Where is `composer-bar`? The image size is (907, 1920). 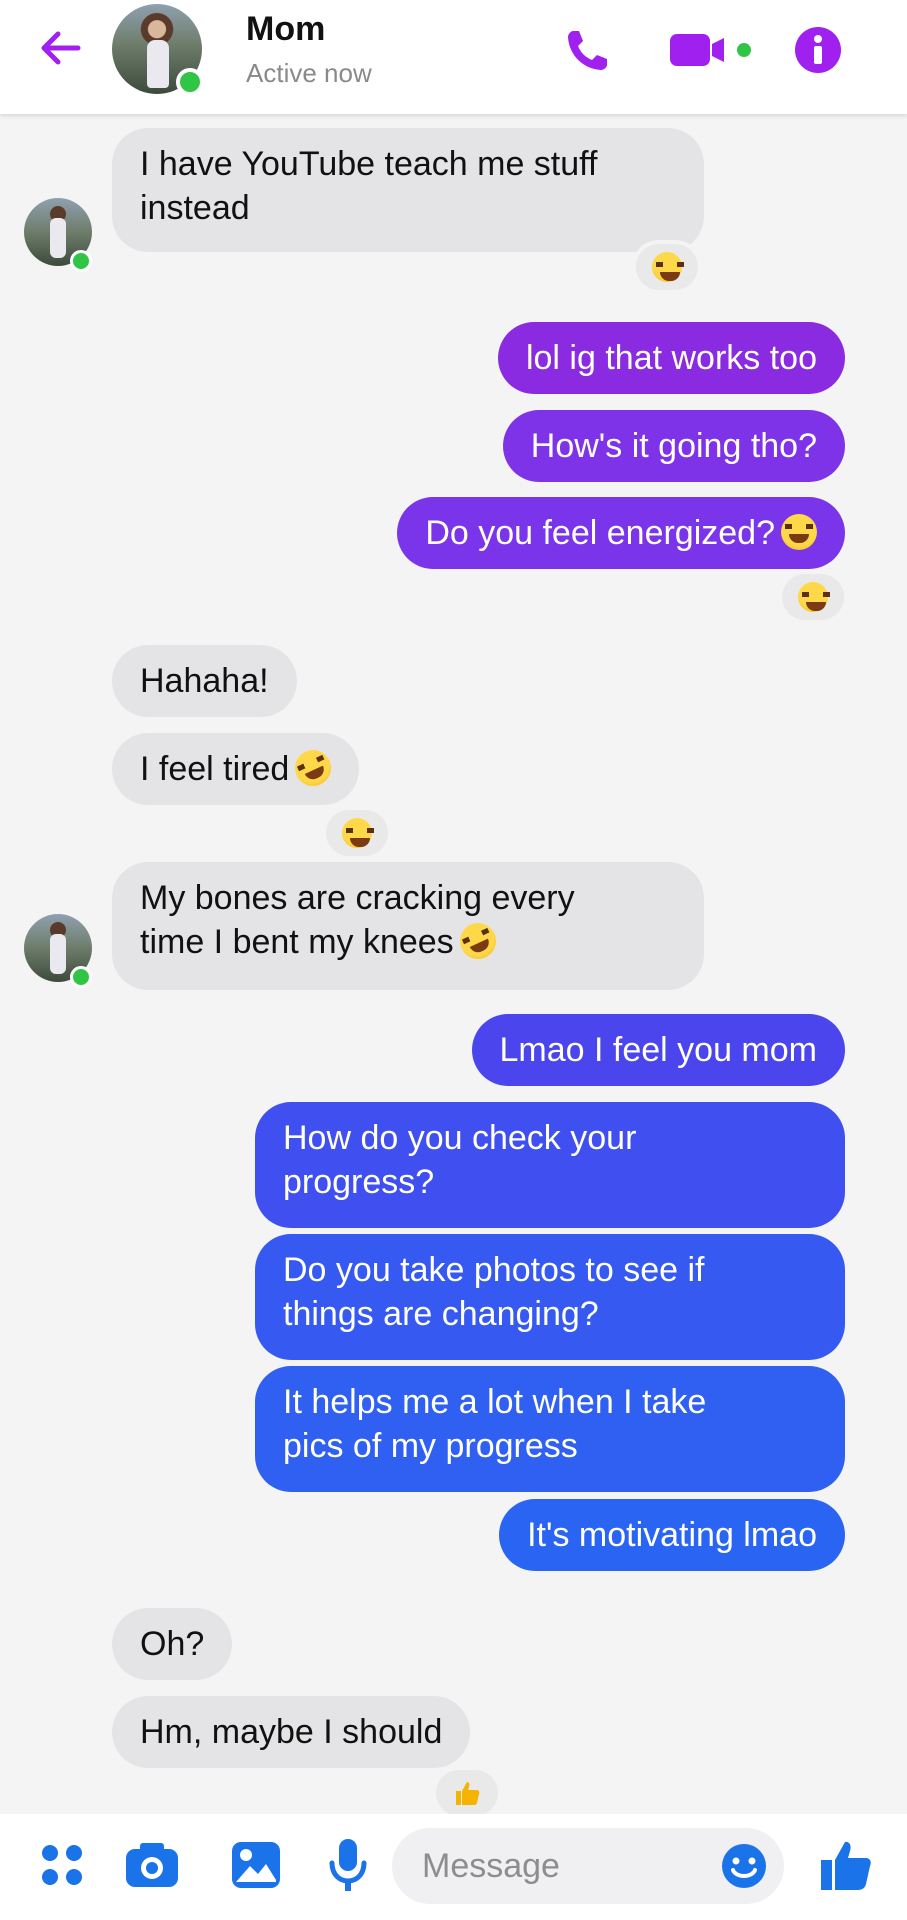 composer-bar is located at coordinates (453, 1867).